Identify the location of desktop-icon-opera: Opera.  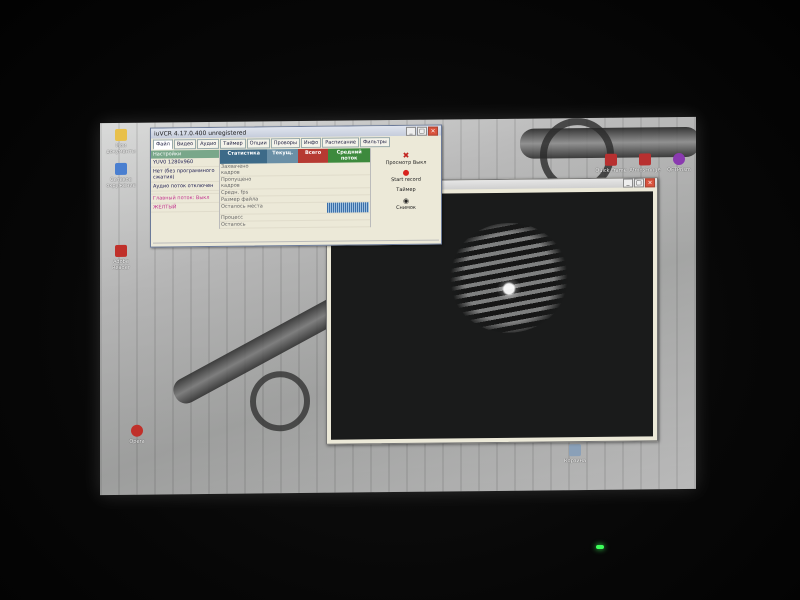
(137, 434).